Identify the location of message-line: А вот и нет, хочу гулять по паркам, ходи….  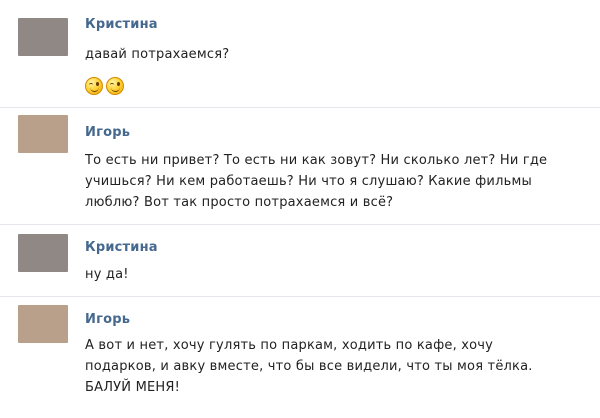
(289, 345).